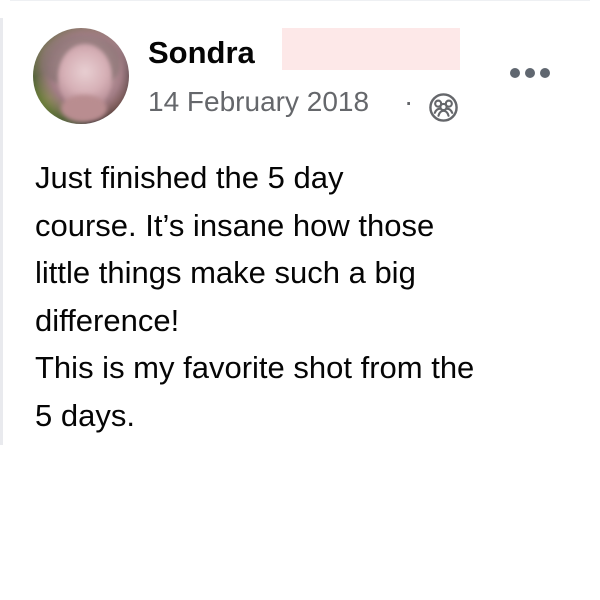 This screenshot has height=600, width=600. Describe the element at coordinates (225, 272) in the screenshot. I see `post-text-line: little things make such a big` at that location.